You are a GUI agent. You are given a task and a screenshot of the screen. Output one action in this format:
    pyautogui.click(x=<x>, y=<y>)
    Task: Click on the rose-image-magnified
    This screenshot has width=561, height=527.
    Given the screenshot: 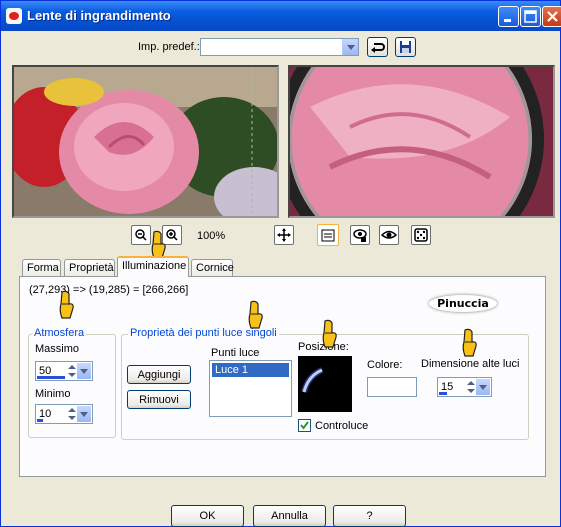 What is the action you would take?
    pyautogui.click(x=421, y=141)
    